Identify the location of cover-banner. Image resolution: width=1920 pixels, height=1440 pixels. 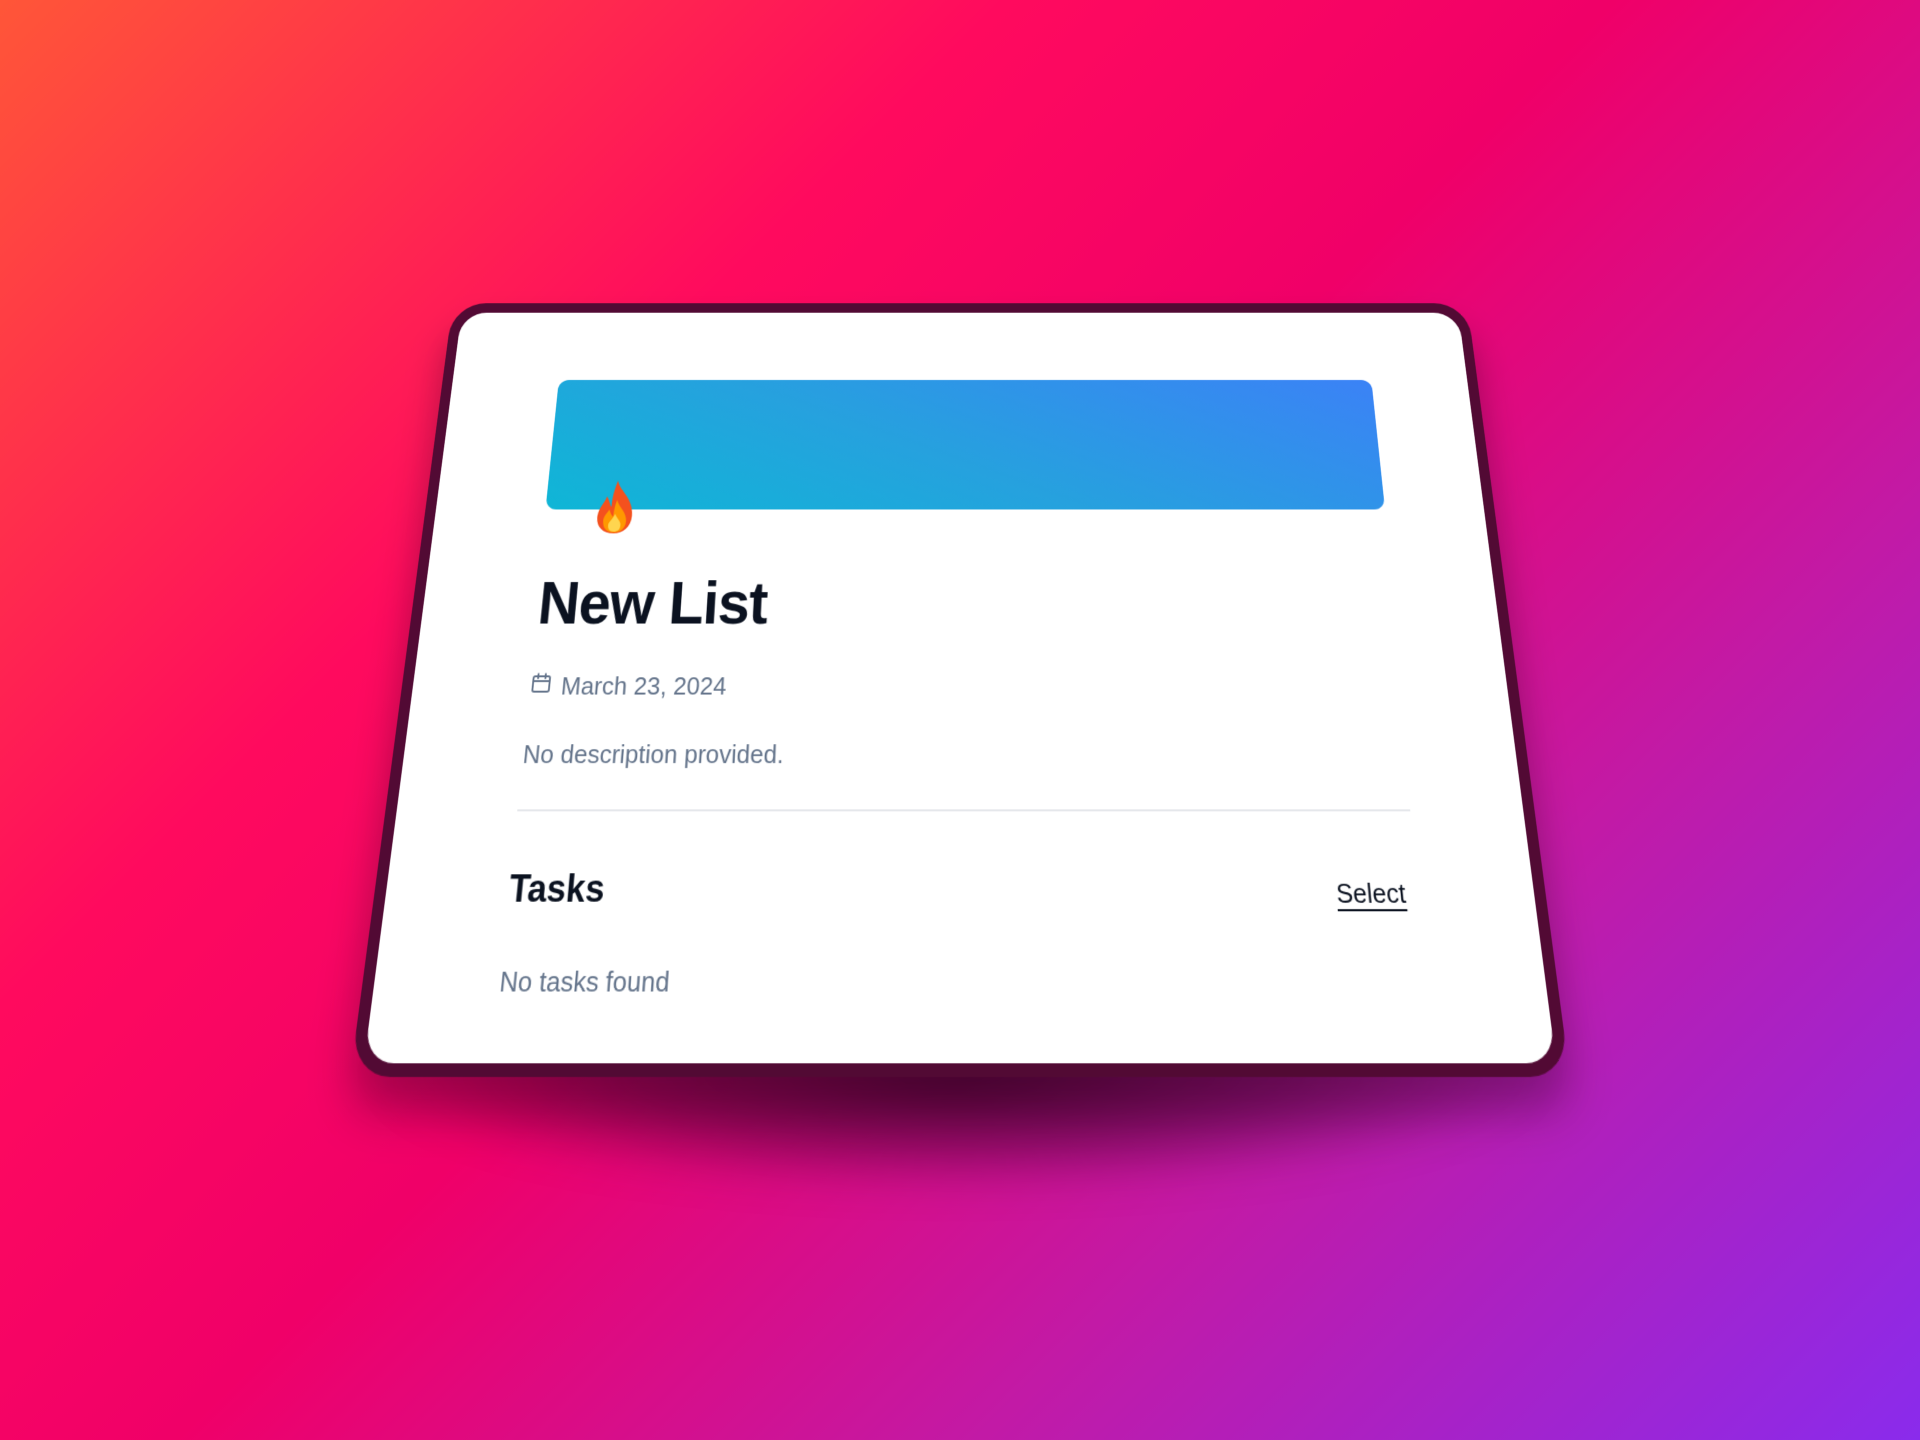
(965, 444).